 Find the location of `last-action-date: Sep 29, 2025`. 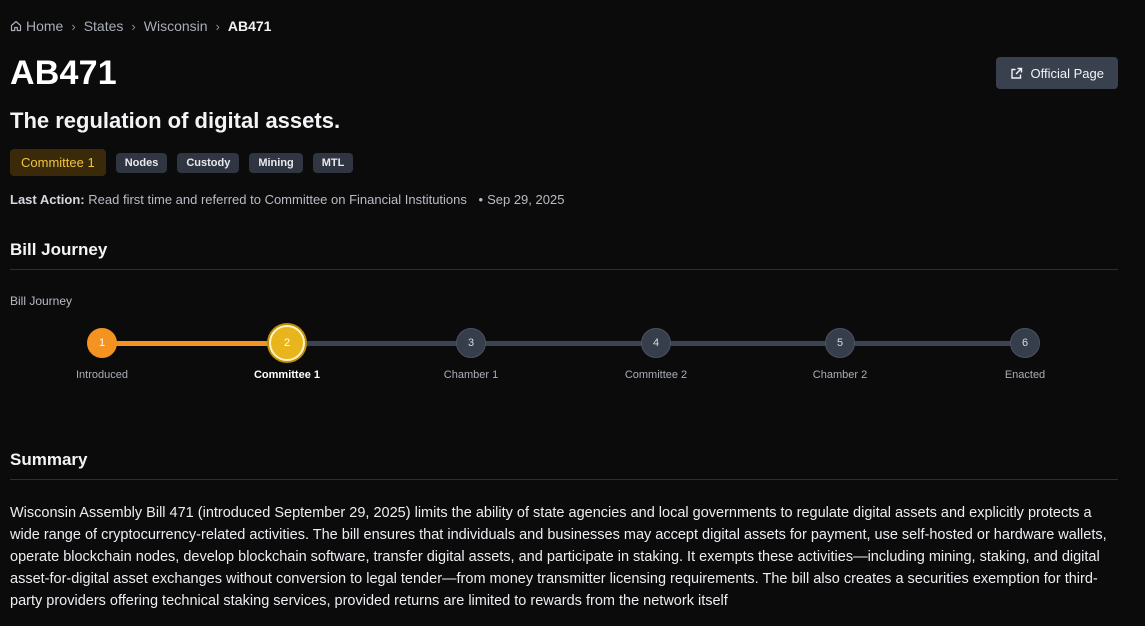

last-action-date: Sep 29, 2025 is located at coordinates (526, 199).